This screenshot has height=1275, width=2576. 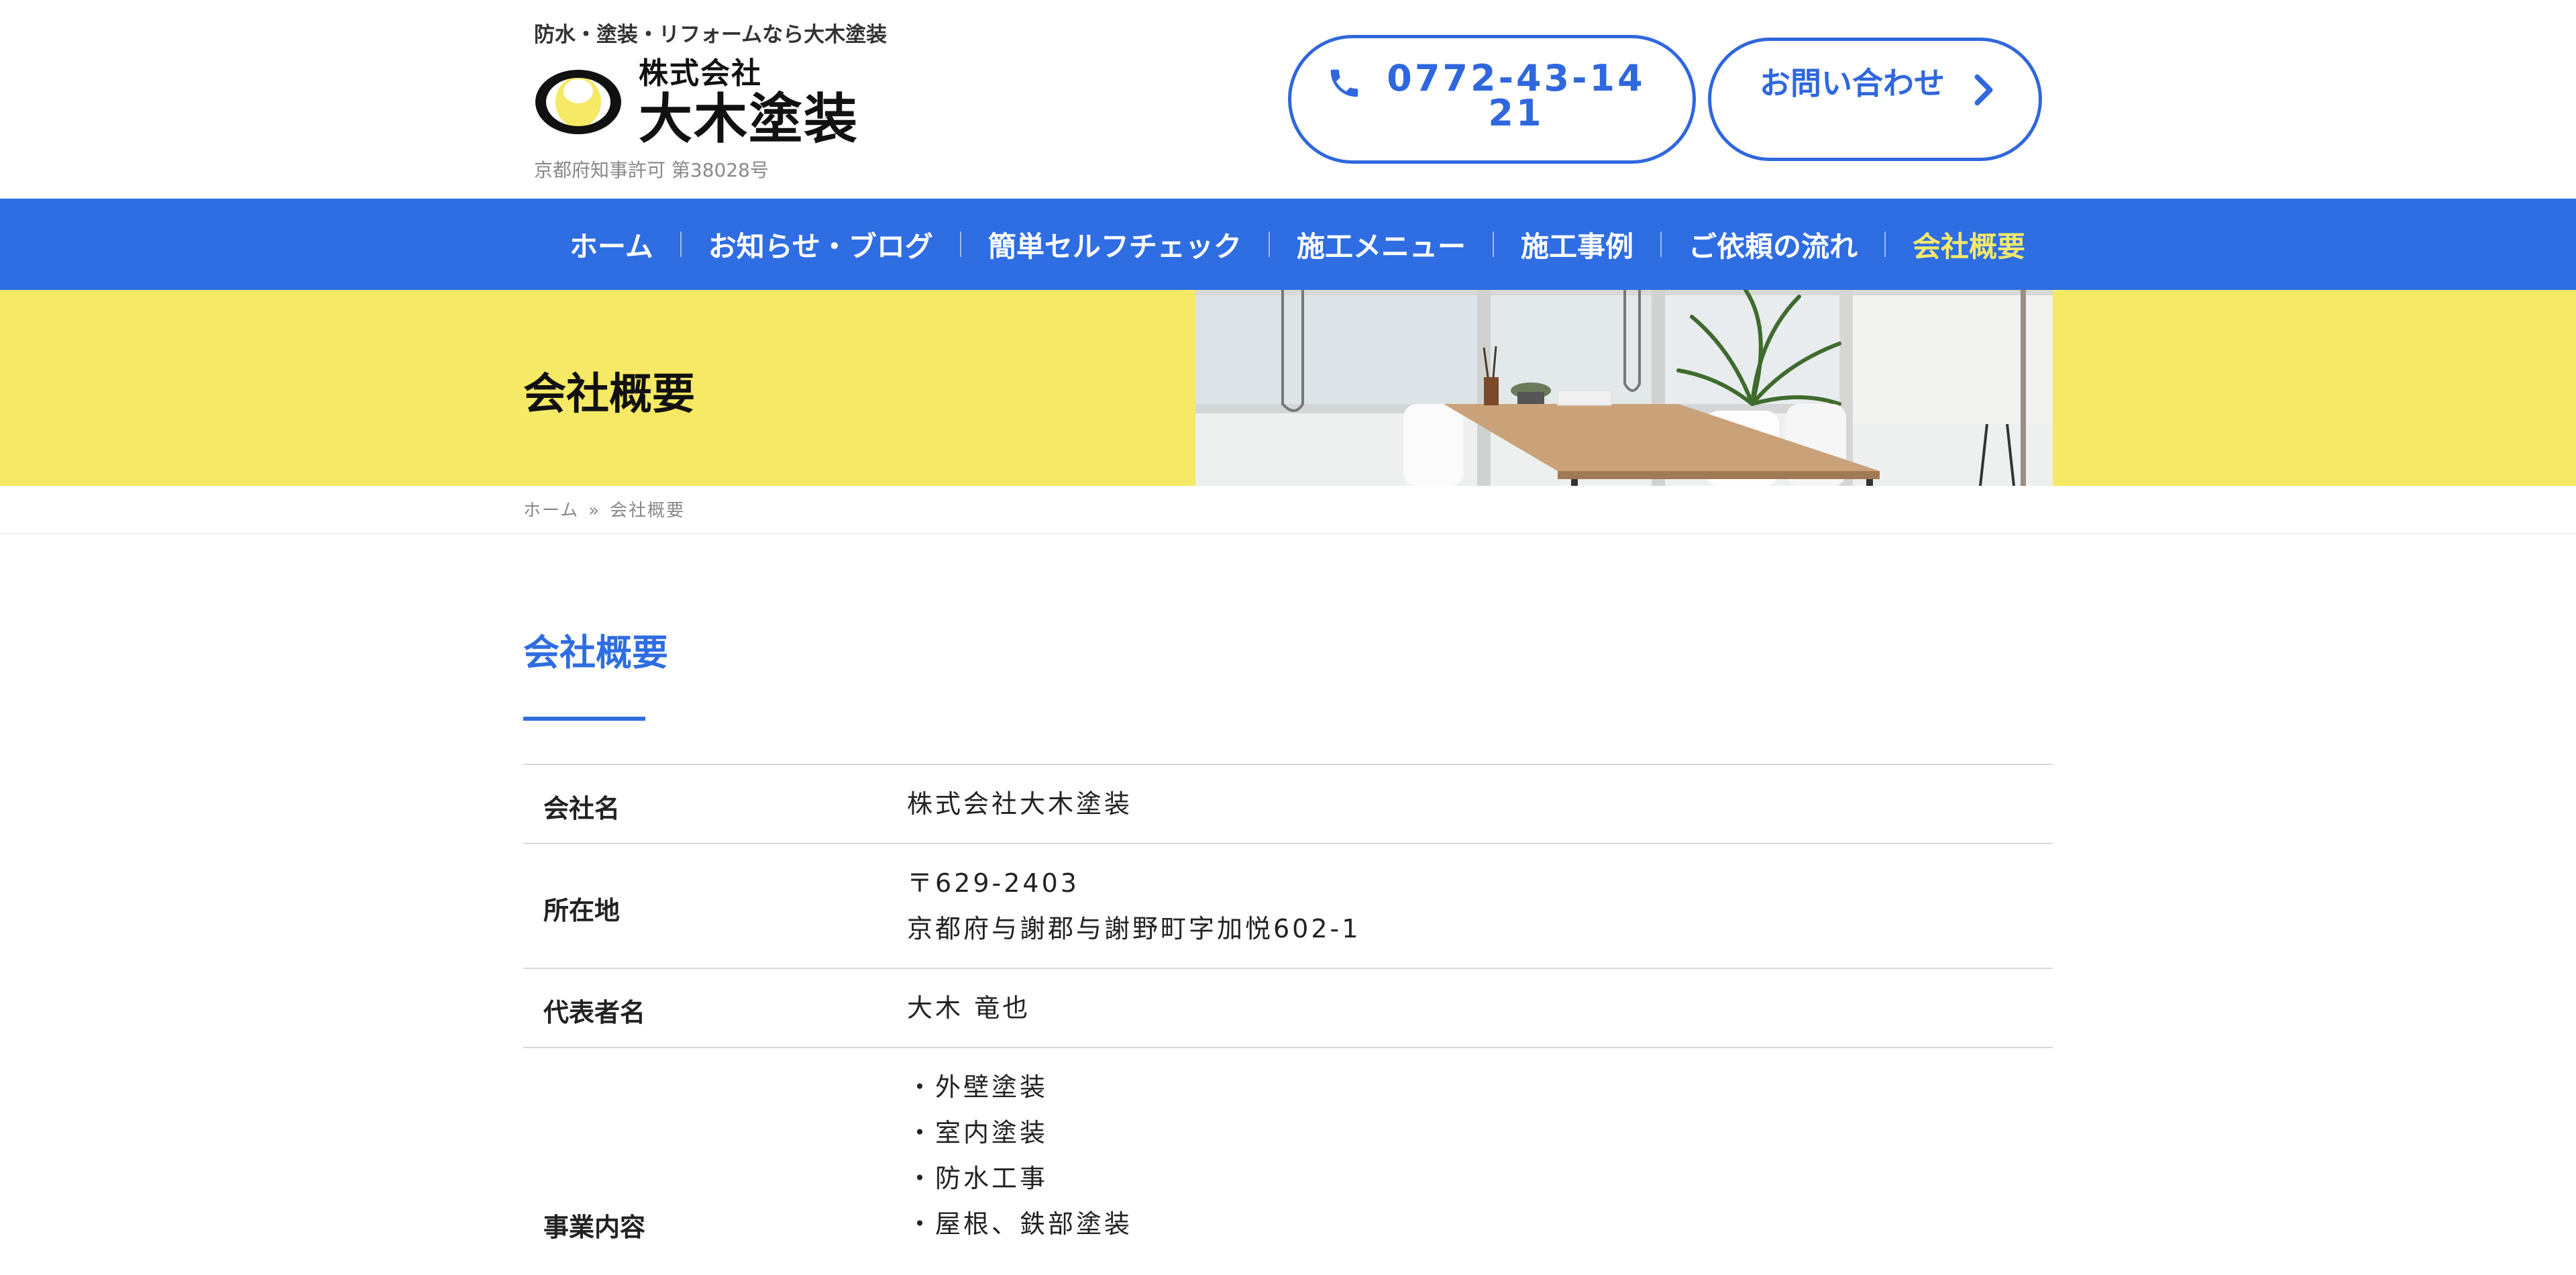 I want to click on hero-office-photo, so click(x=1624, y=388).